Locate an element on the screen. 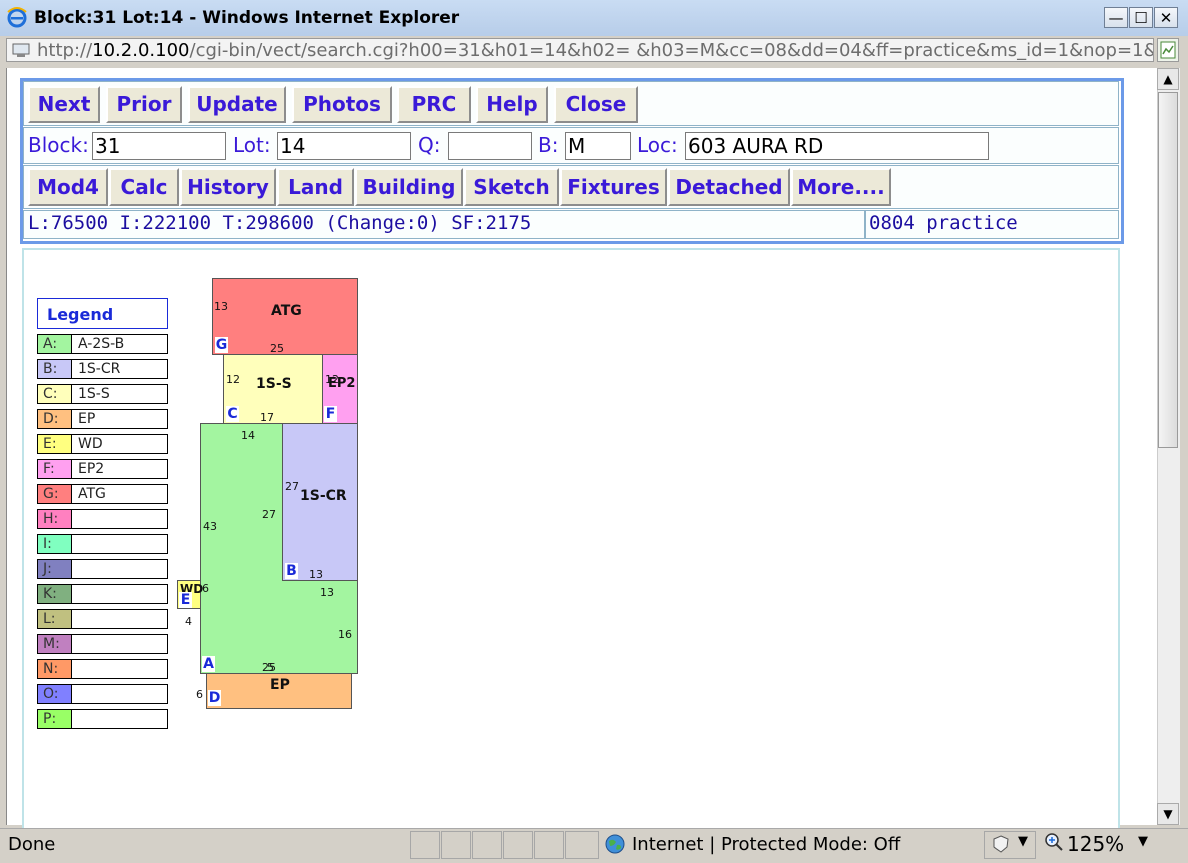 The height and width of the screenshot is (863, 1188). b-input: M is located at coordinates (598, 146).